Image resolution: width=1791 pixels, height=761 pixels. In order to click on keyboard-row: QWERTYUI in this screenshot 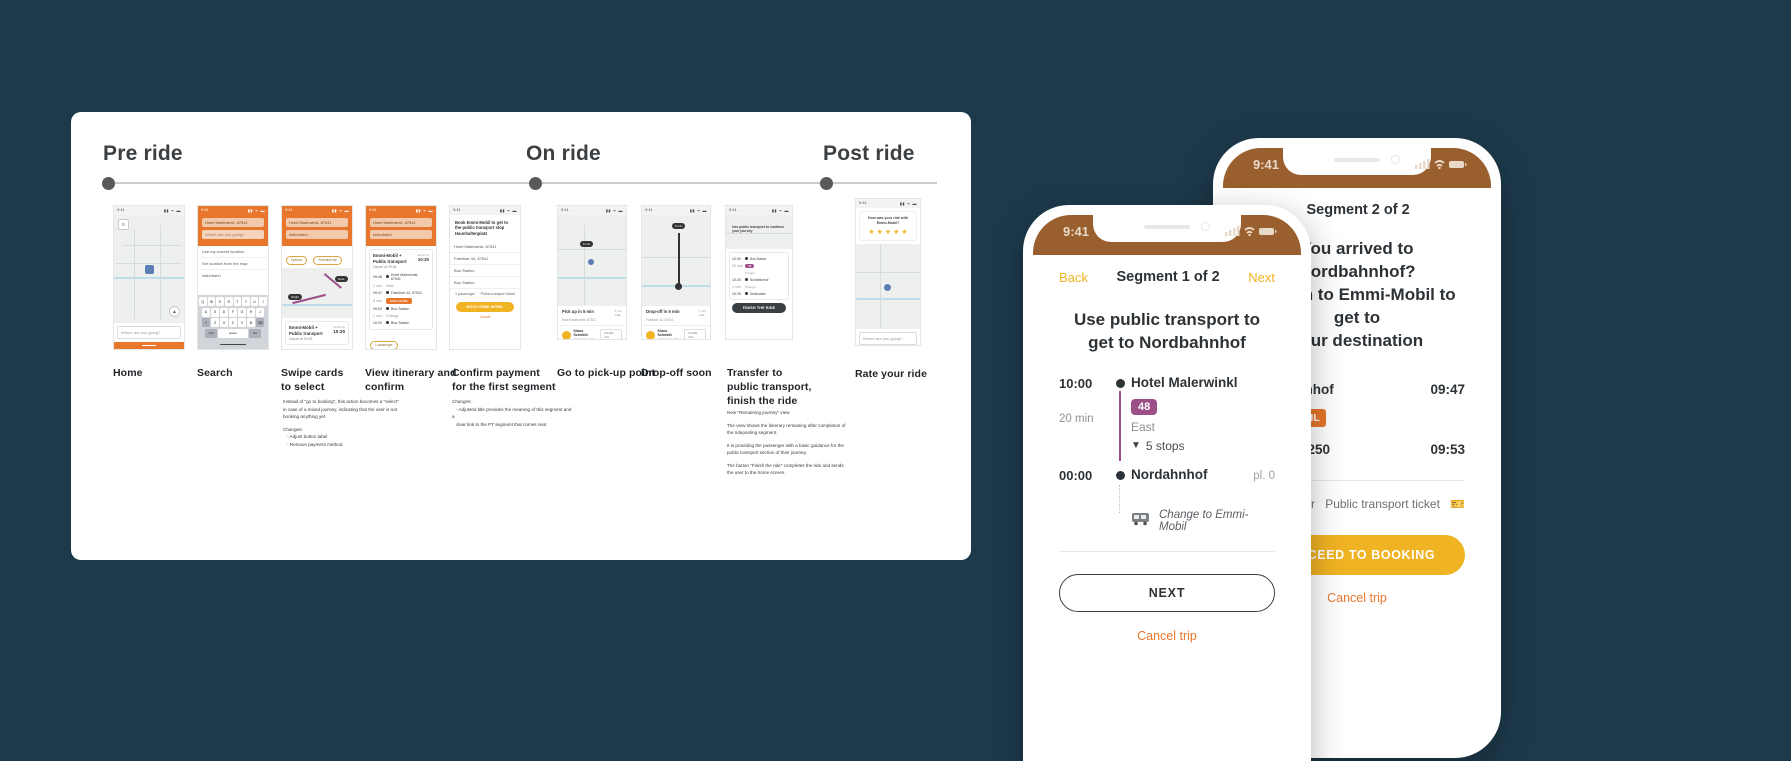, I will do `click(233, 301)`.